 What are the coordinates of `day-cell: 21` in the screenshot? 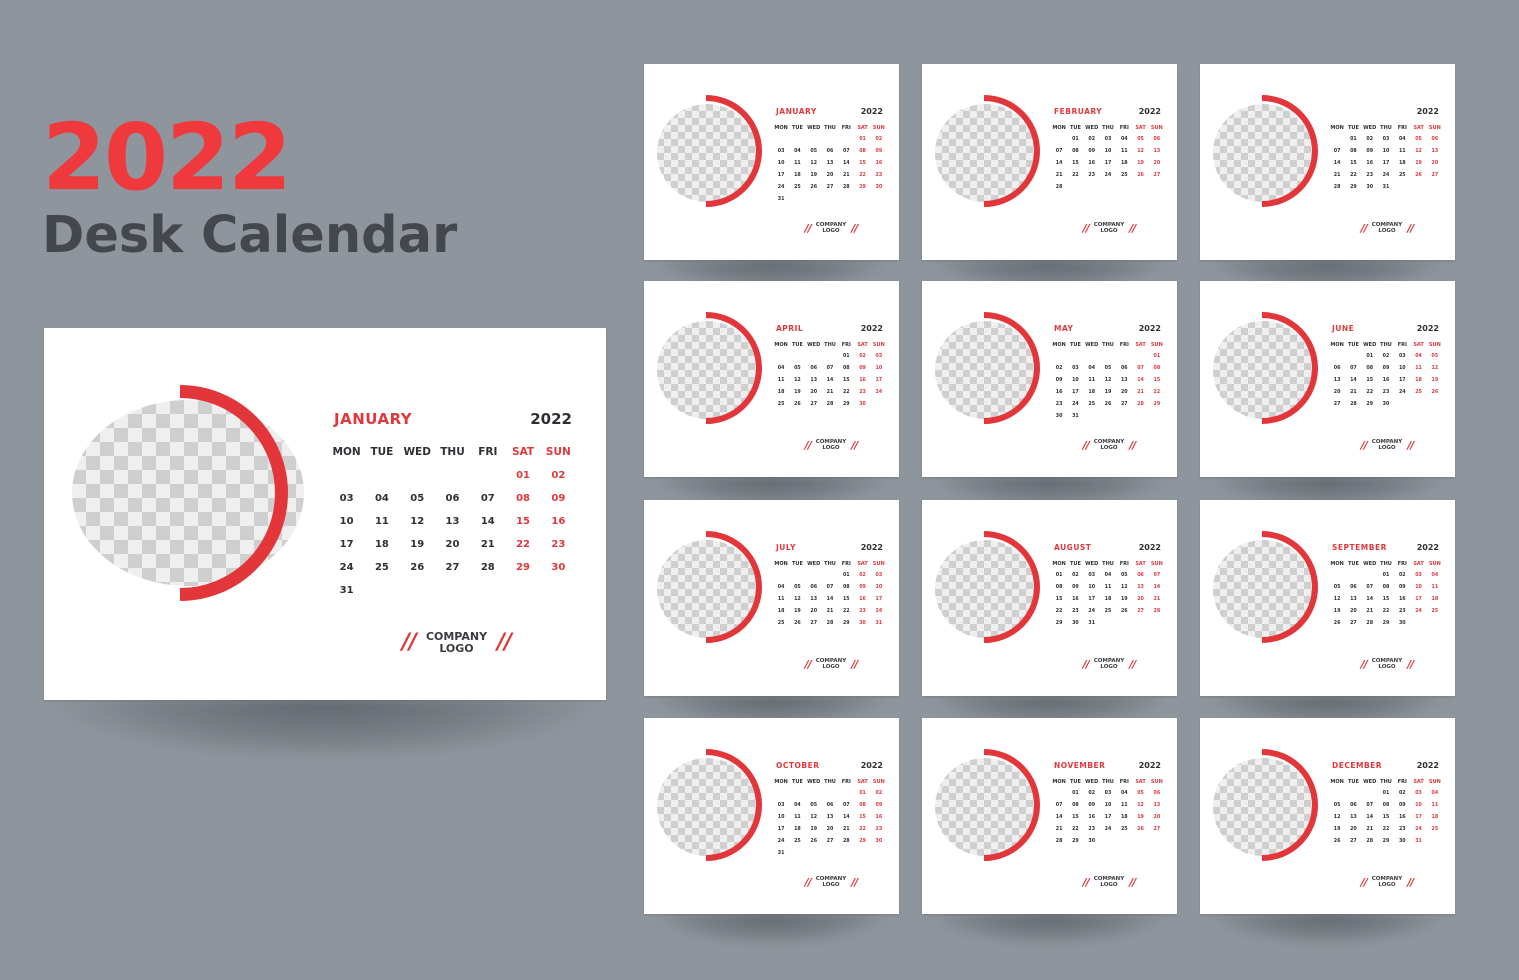 It's located at (1353, 393).